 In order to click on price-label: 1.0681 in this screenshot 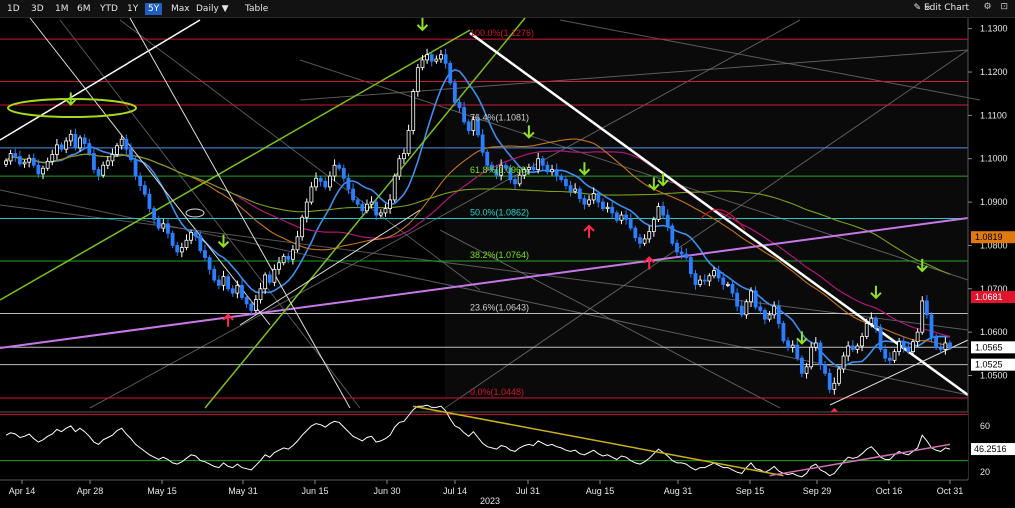, I will do `click(989, 297)`.